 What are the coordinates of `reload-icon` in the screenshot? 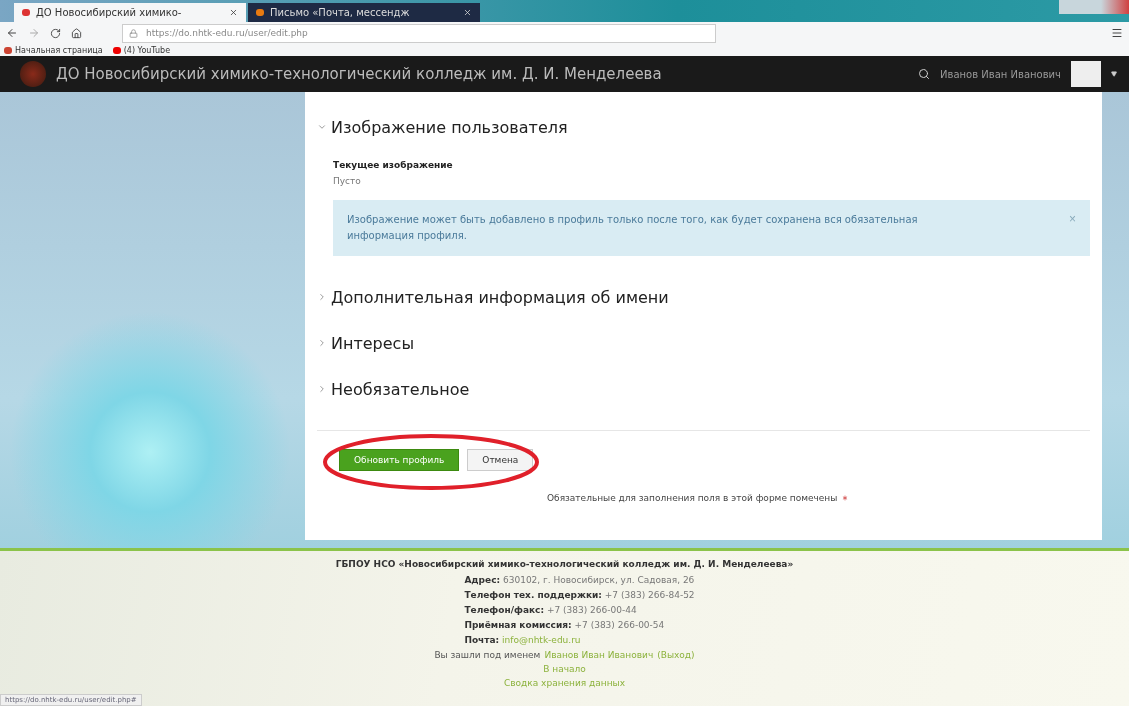 It's located at (55, 33).